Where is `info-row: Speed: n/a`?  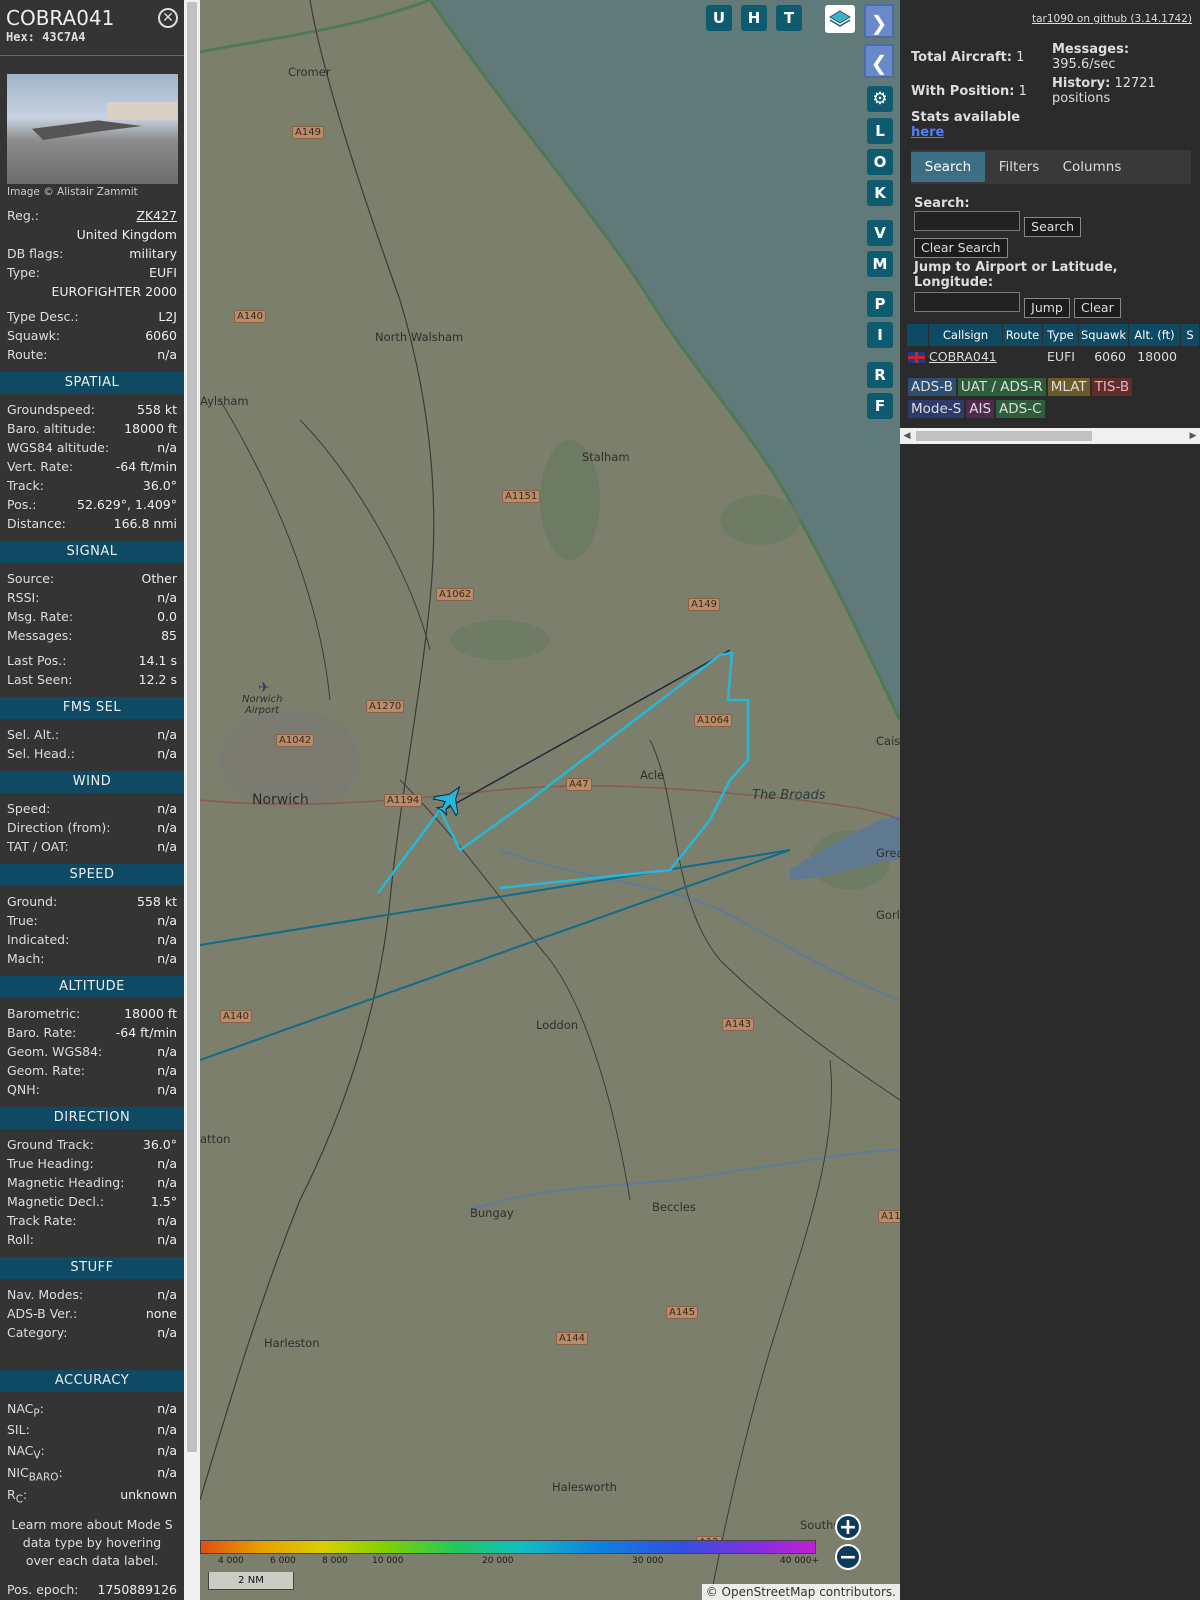 info-row: Speed: n/a is located at coordinates (92, 808).